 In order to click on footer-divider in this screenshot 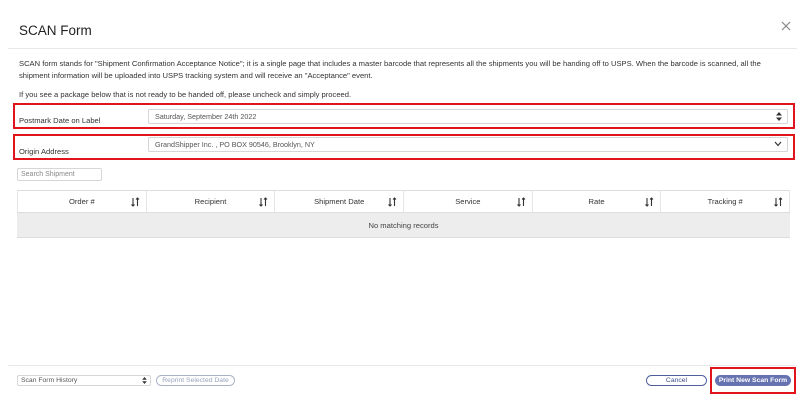, I will do `click(402, 365)`.